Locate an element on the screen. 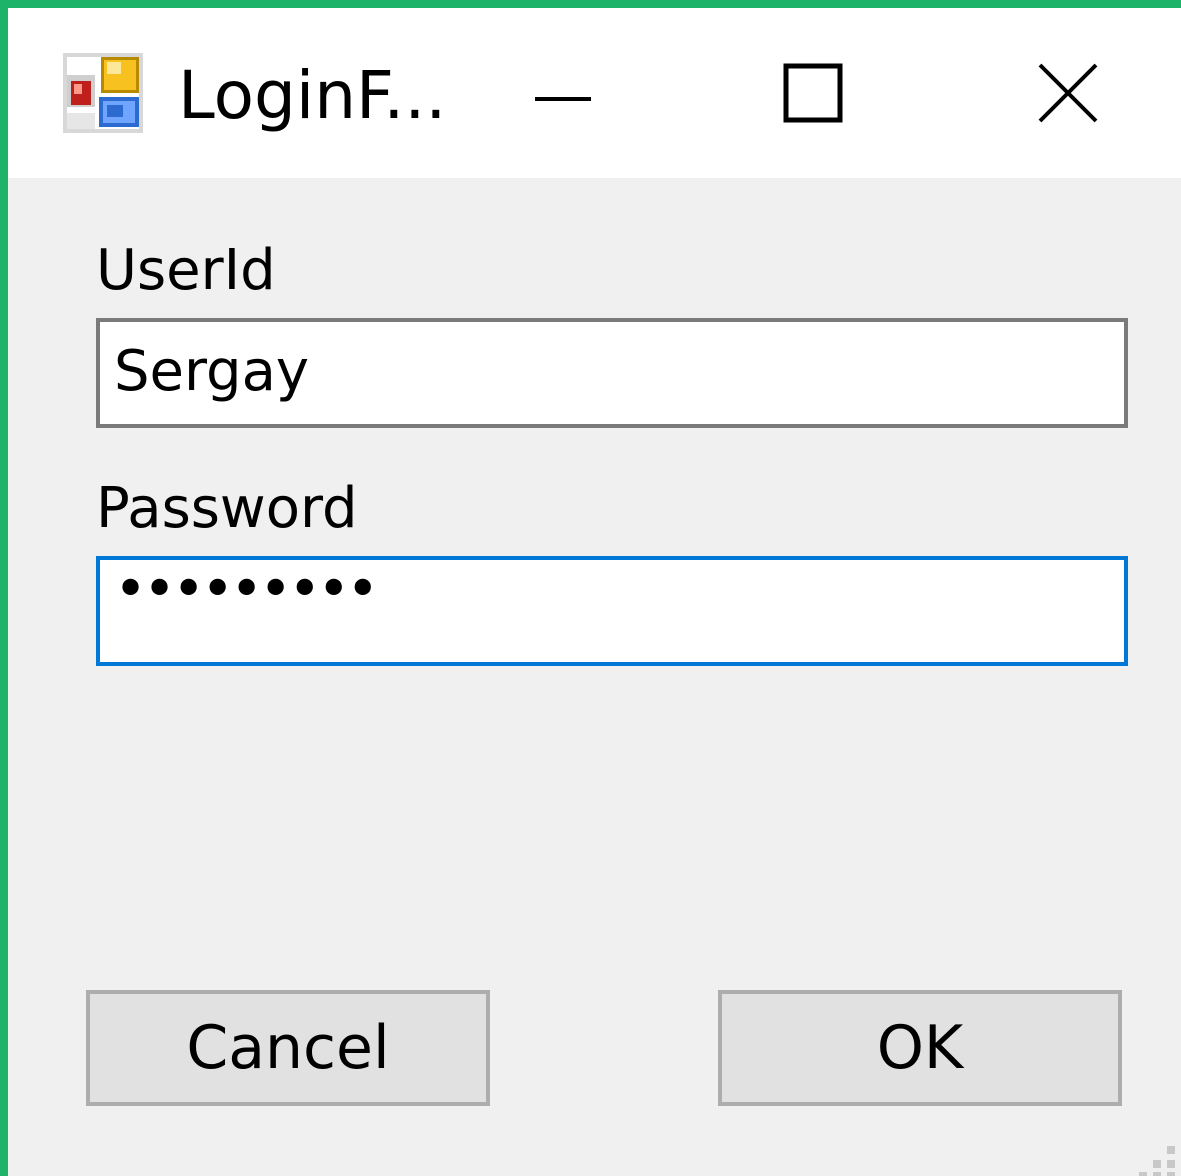 This screenshot has height=1176, width=1181. winforms-app-icon is located at coordinates (103, 93).